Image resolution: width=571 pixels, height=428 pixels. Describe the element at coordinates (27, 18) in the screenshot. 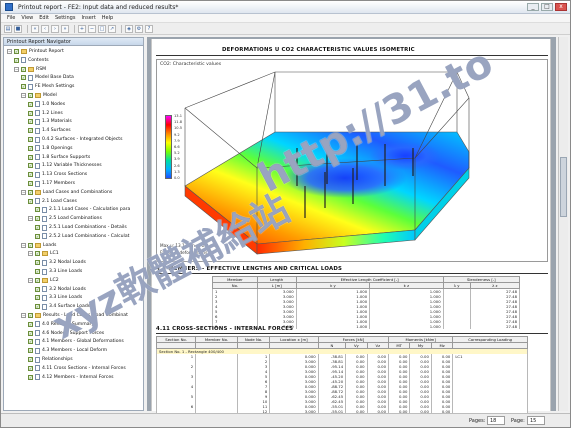

I see `menu-view: View` at that location.